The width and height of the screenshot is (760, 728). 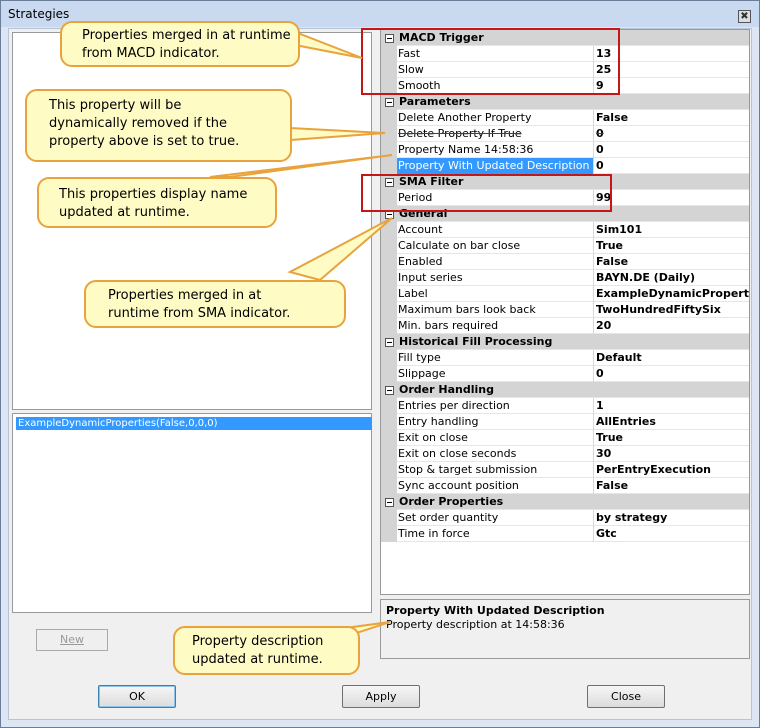 I want to click on callout-description: Property description updated at runtime., so click(x=266, y=650).